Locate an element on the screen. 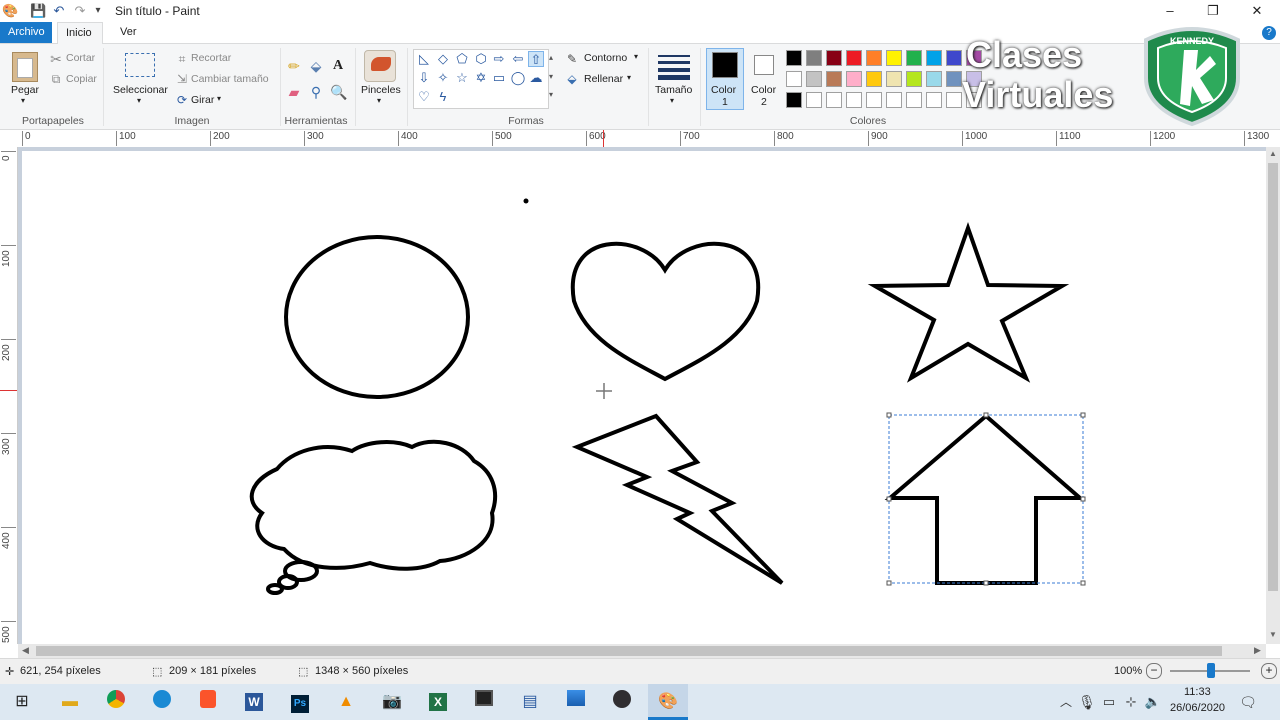  edge-icon is located at coordinates (162, 702).